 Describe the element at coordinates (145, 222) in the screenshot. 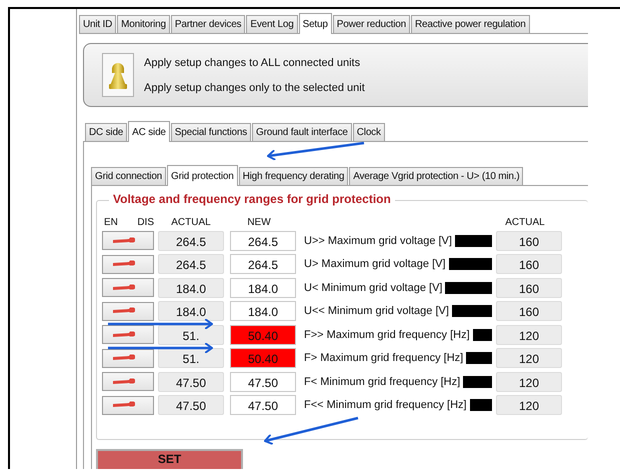

I see `column-header: DIS` at that location.